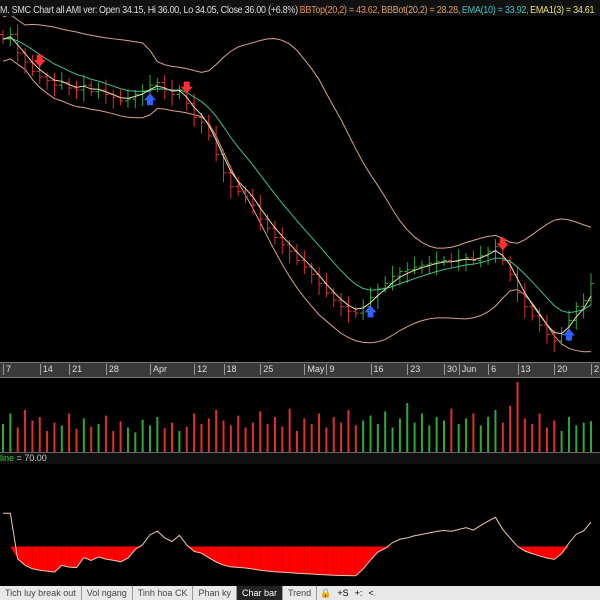 The height and width of the screenshot is (600, 600). What do you see at coordinates (325, 593) in the screenshot?
I see `lock-icon: 🔒` at bounding box center [325, 593].